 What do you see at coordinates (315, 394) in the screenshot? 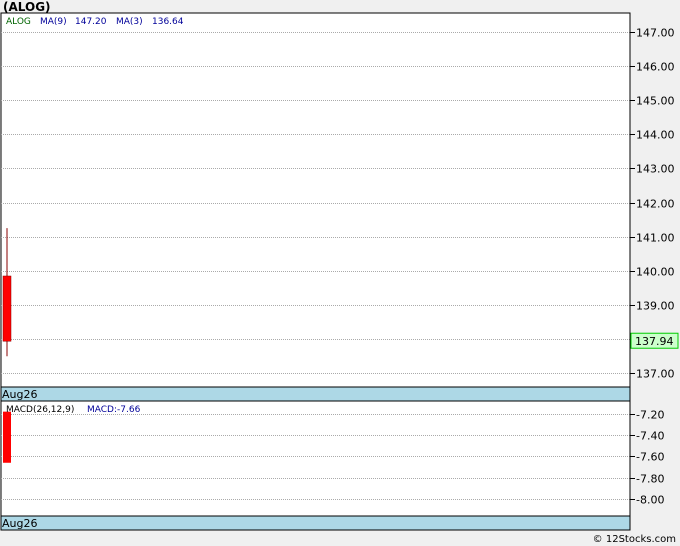
I see `price-date-band` at bounding box center [315, 394].